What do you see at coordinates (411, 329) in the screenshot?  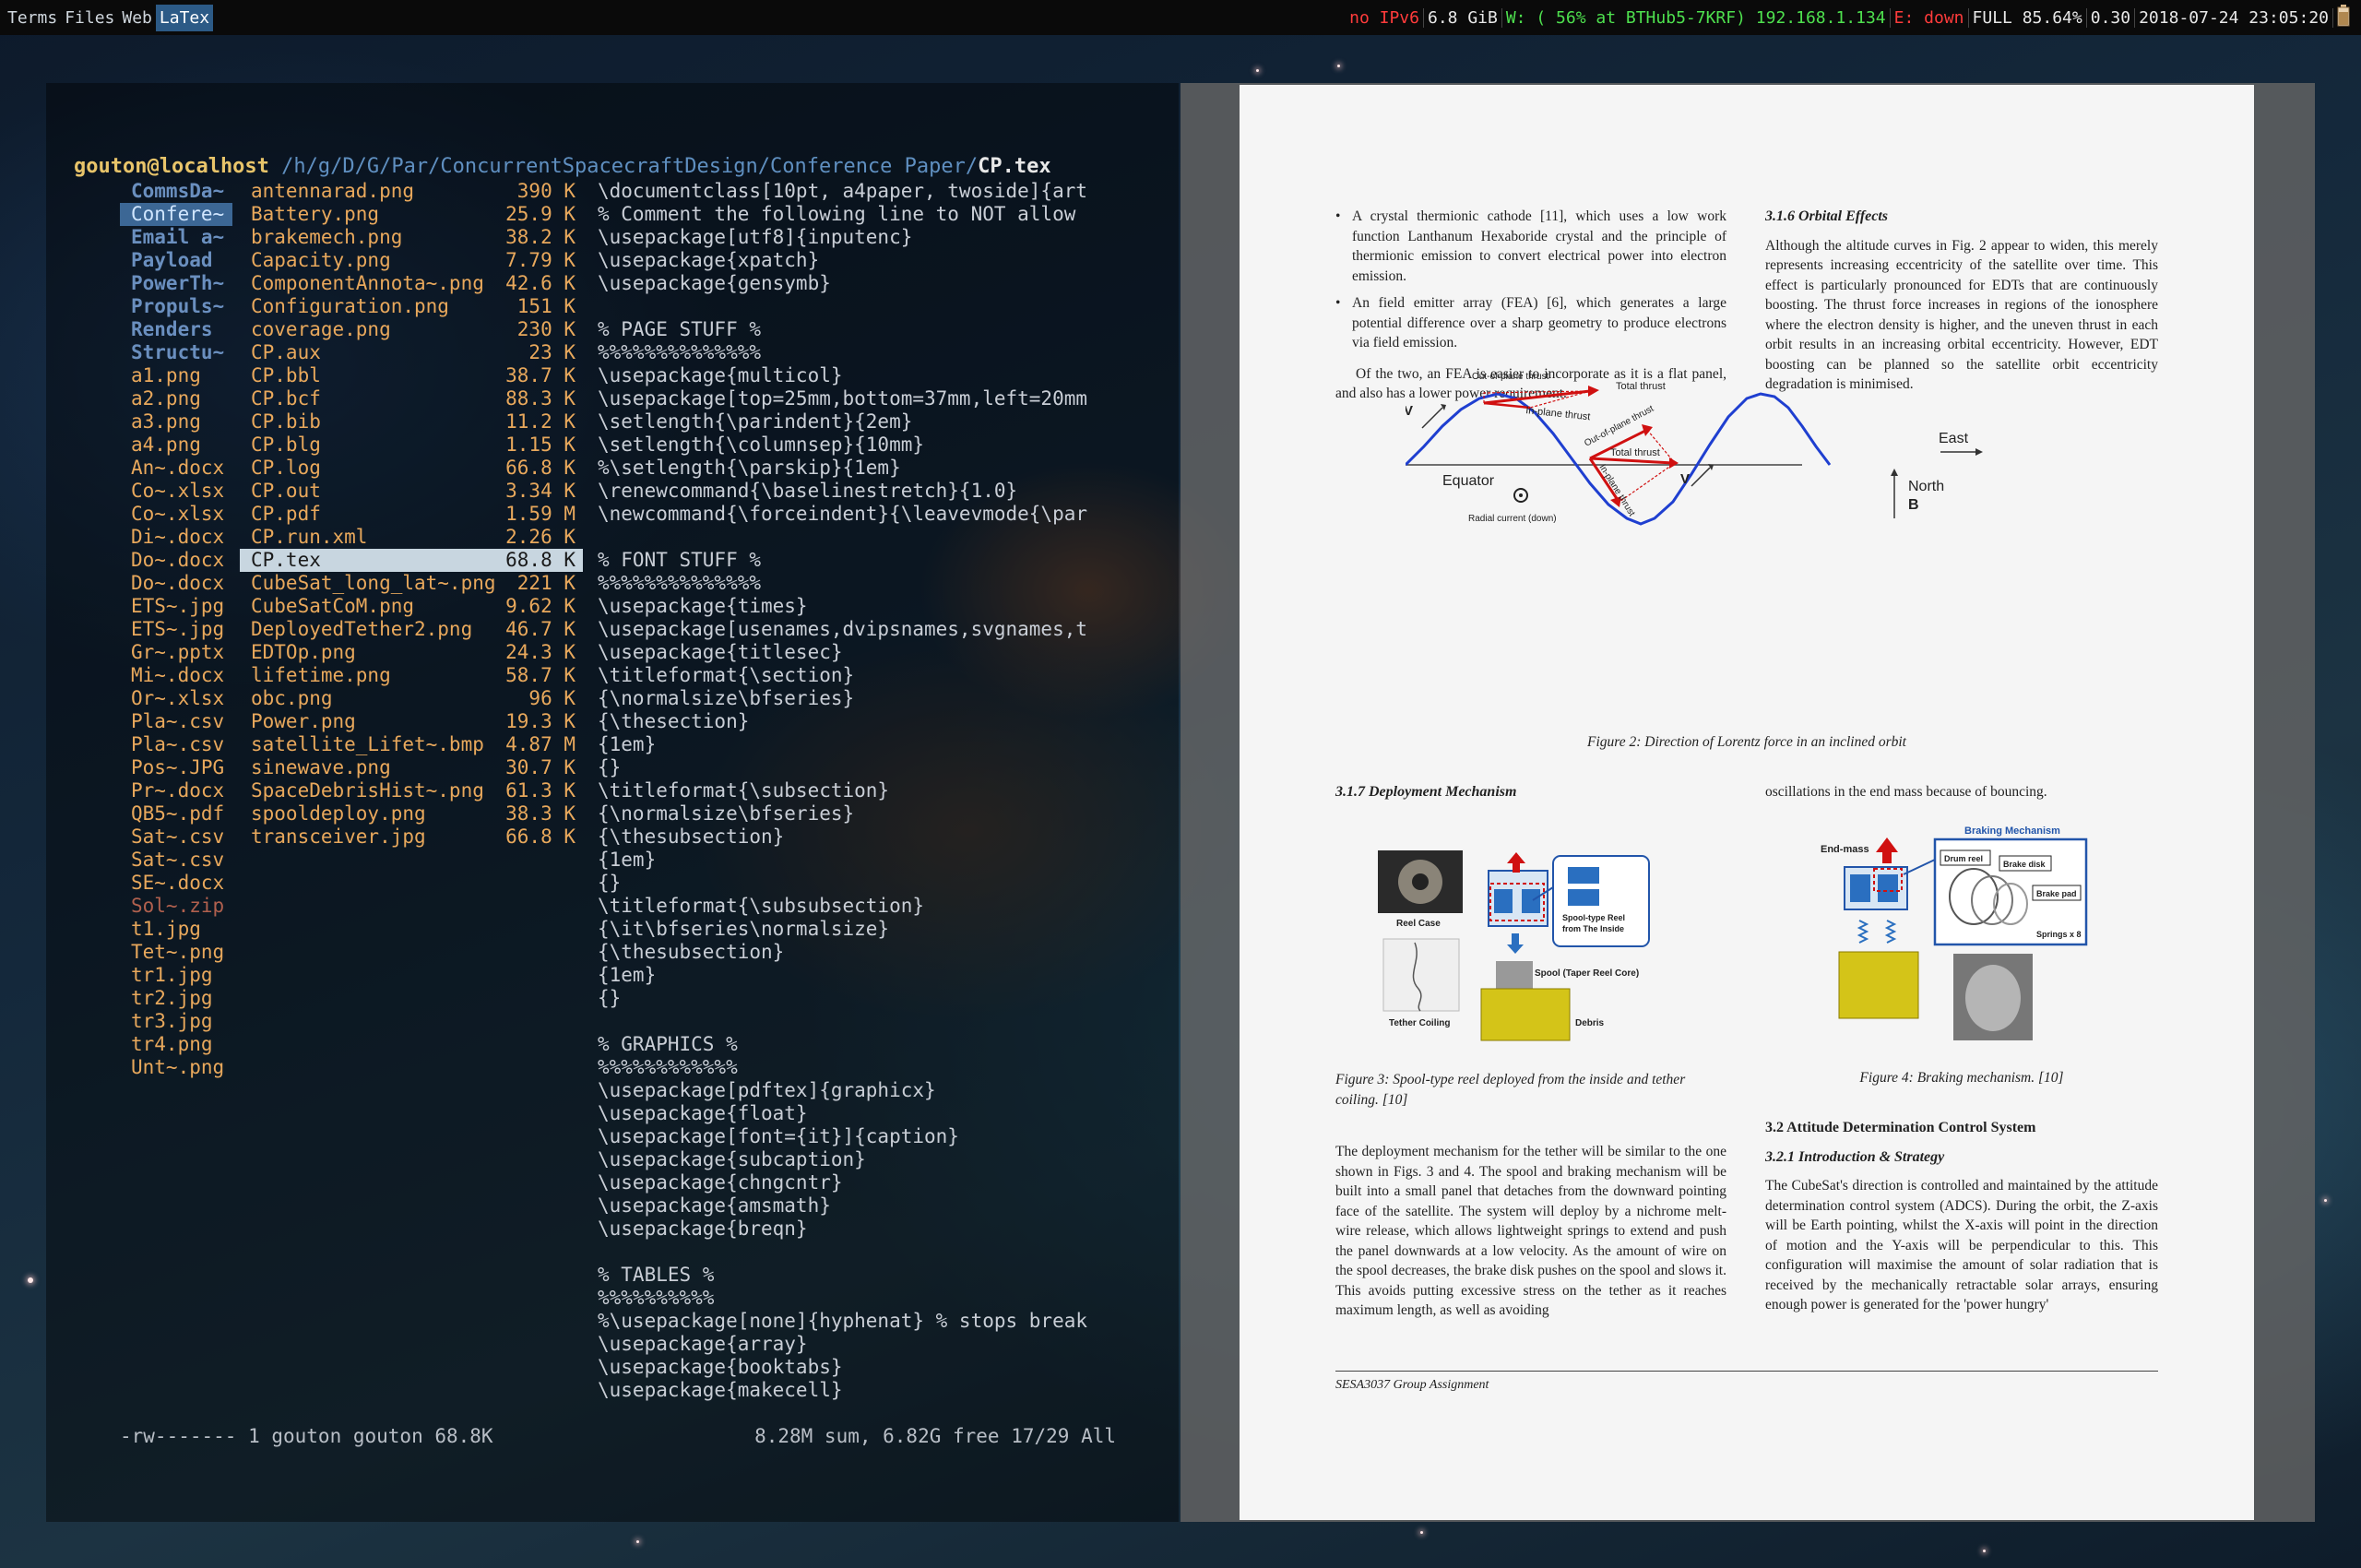 I see `file-entry: coverage.png 230 K` at bounding box center [411, 329].